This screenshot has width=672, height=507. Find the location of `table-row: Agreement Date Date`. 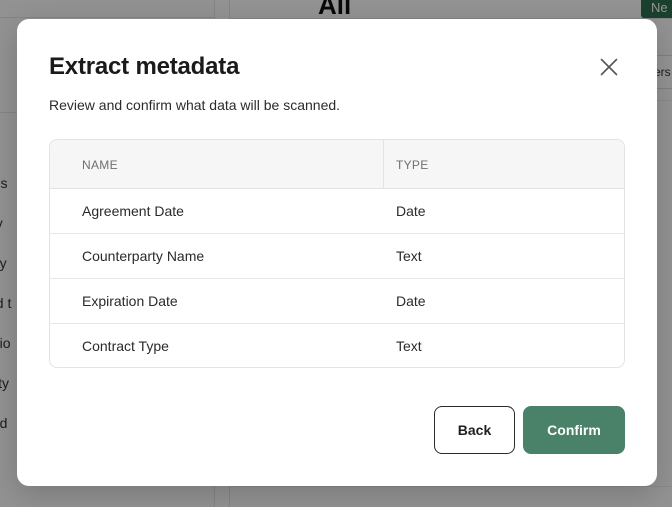

table-row: Agreement Date Date is located at coordinates (337, 211).